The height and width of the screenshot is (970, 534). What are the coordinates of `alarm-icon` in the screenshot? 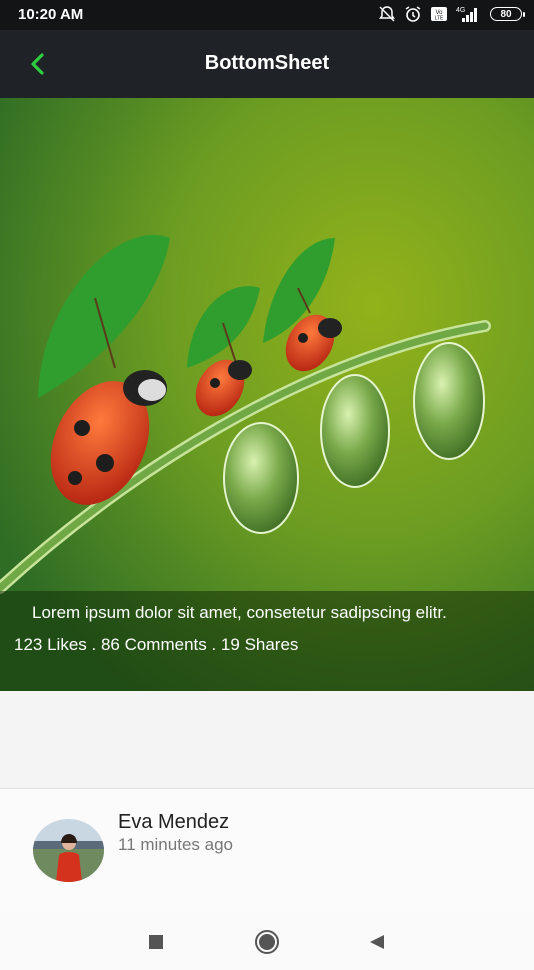 It's located at (413, 14).